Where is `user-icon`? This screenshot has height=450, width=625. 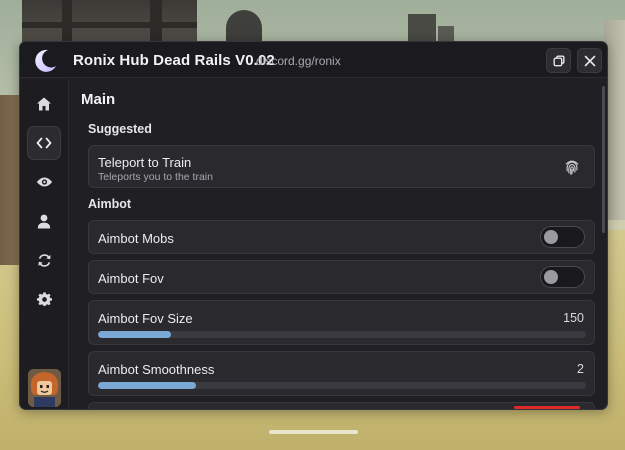 user-icon is located at coordinates (44, 221).